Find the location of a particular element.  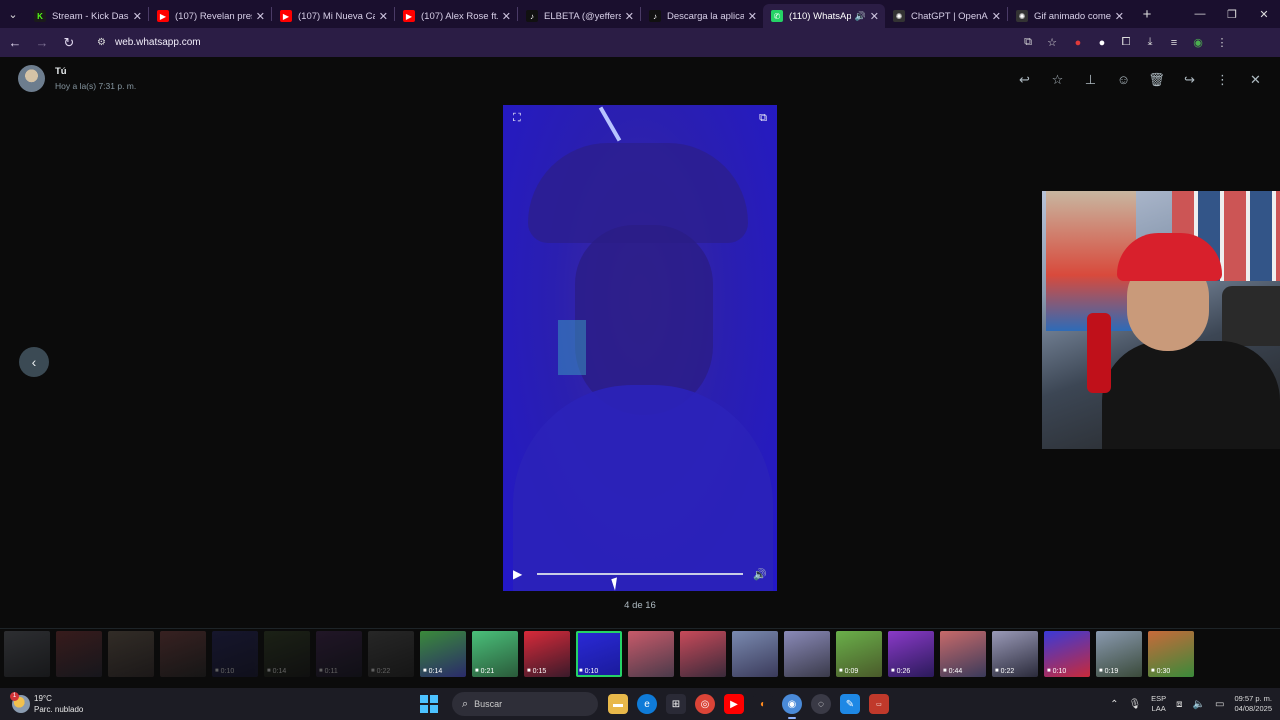

speaker-icon: 🔈 is located at coordinates (1199, 704).